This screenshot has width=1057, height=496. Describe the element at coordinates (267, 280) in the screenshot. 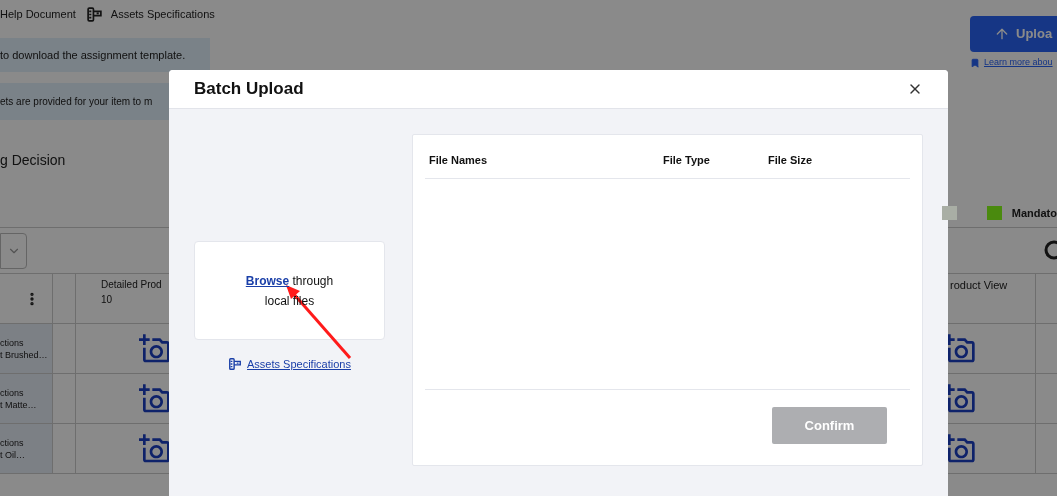

I see `browse-link: Browse` at that location.